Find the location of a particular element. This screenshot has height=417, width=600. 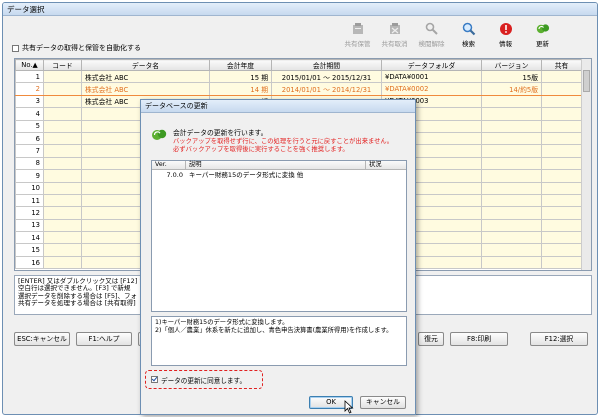

esc-cancel-button: ESC:キャンセル is located at coordinates (42, 339).